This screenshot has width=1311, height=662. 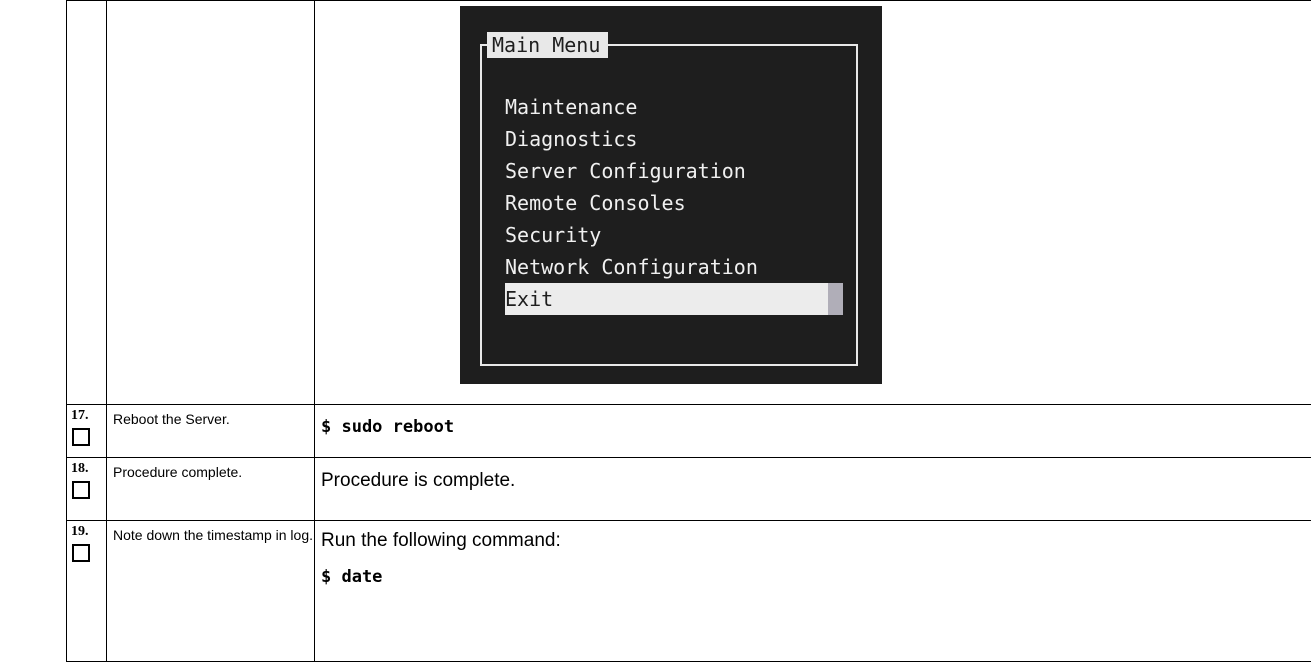 I want to click on command-text: $ date, so click(x=816, y=577).